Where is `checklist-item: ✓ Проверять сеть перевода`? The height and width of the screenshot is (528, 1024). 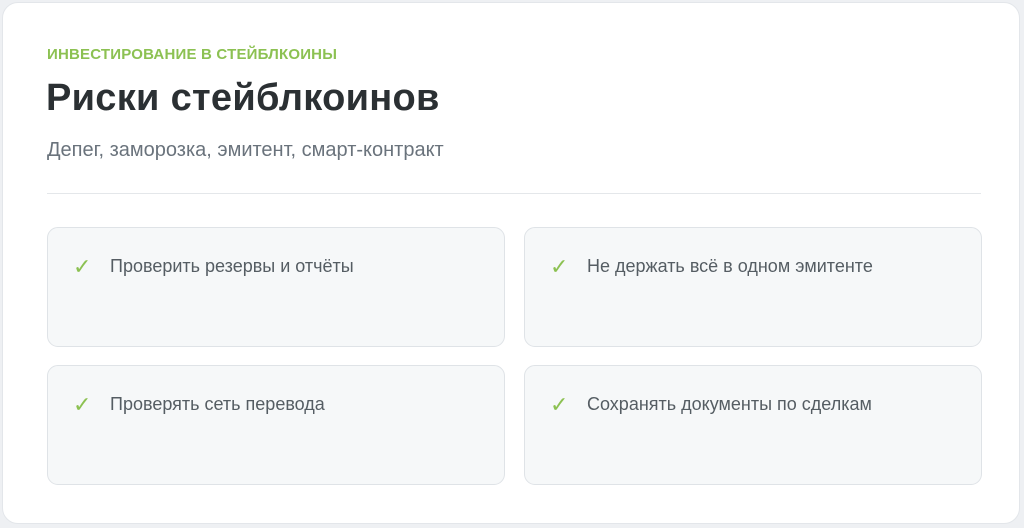
checklist-item: ✓ Проверять сеть перевода is located at coordinates (276, 425).